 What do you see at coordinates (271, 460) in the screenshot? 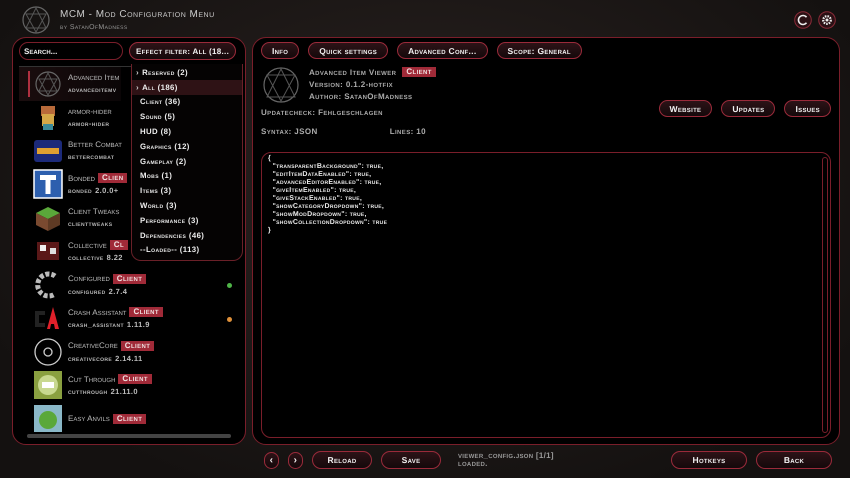
I see `previous-button: ‹` at bounding box center [271, 460].